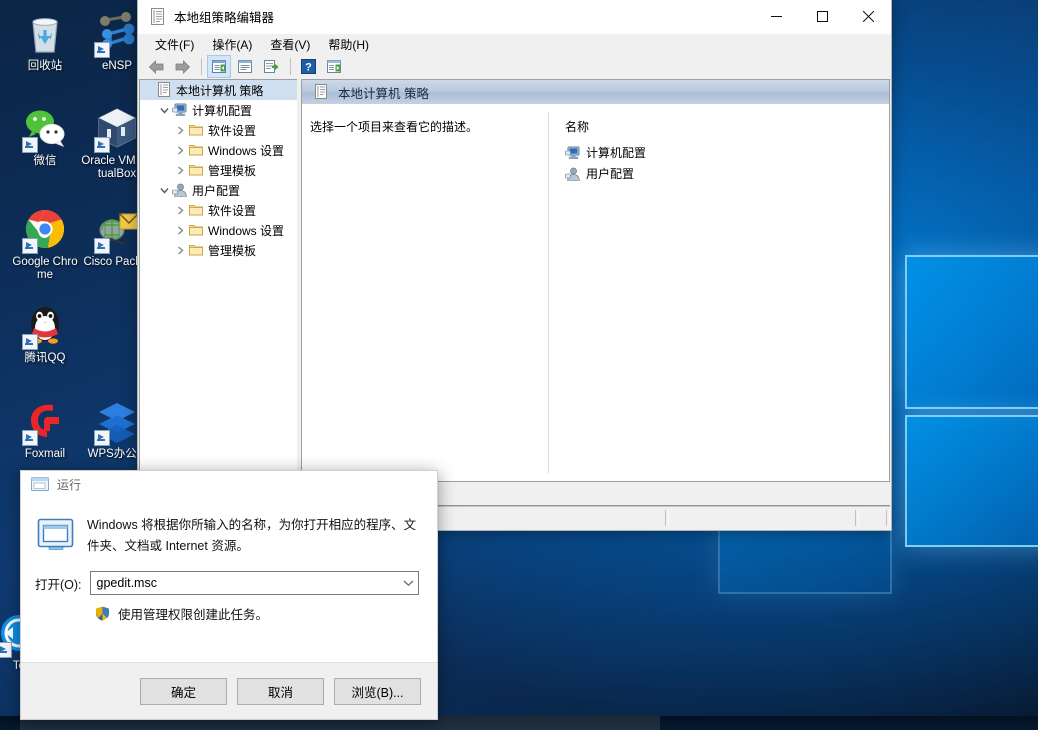 The height and width of the screenshot is (730, 1038). I want to click on tree-node-7: 管理模板, so click(218, 250).